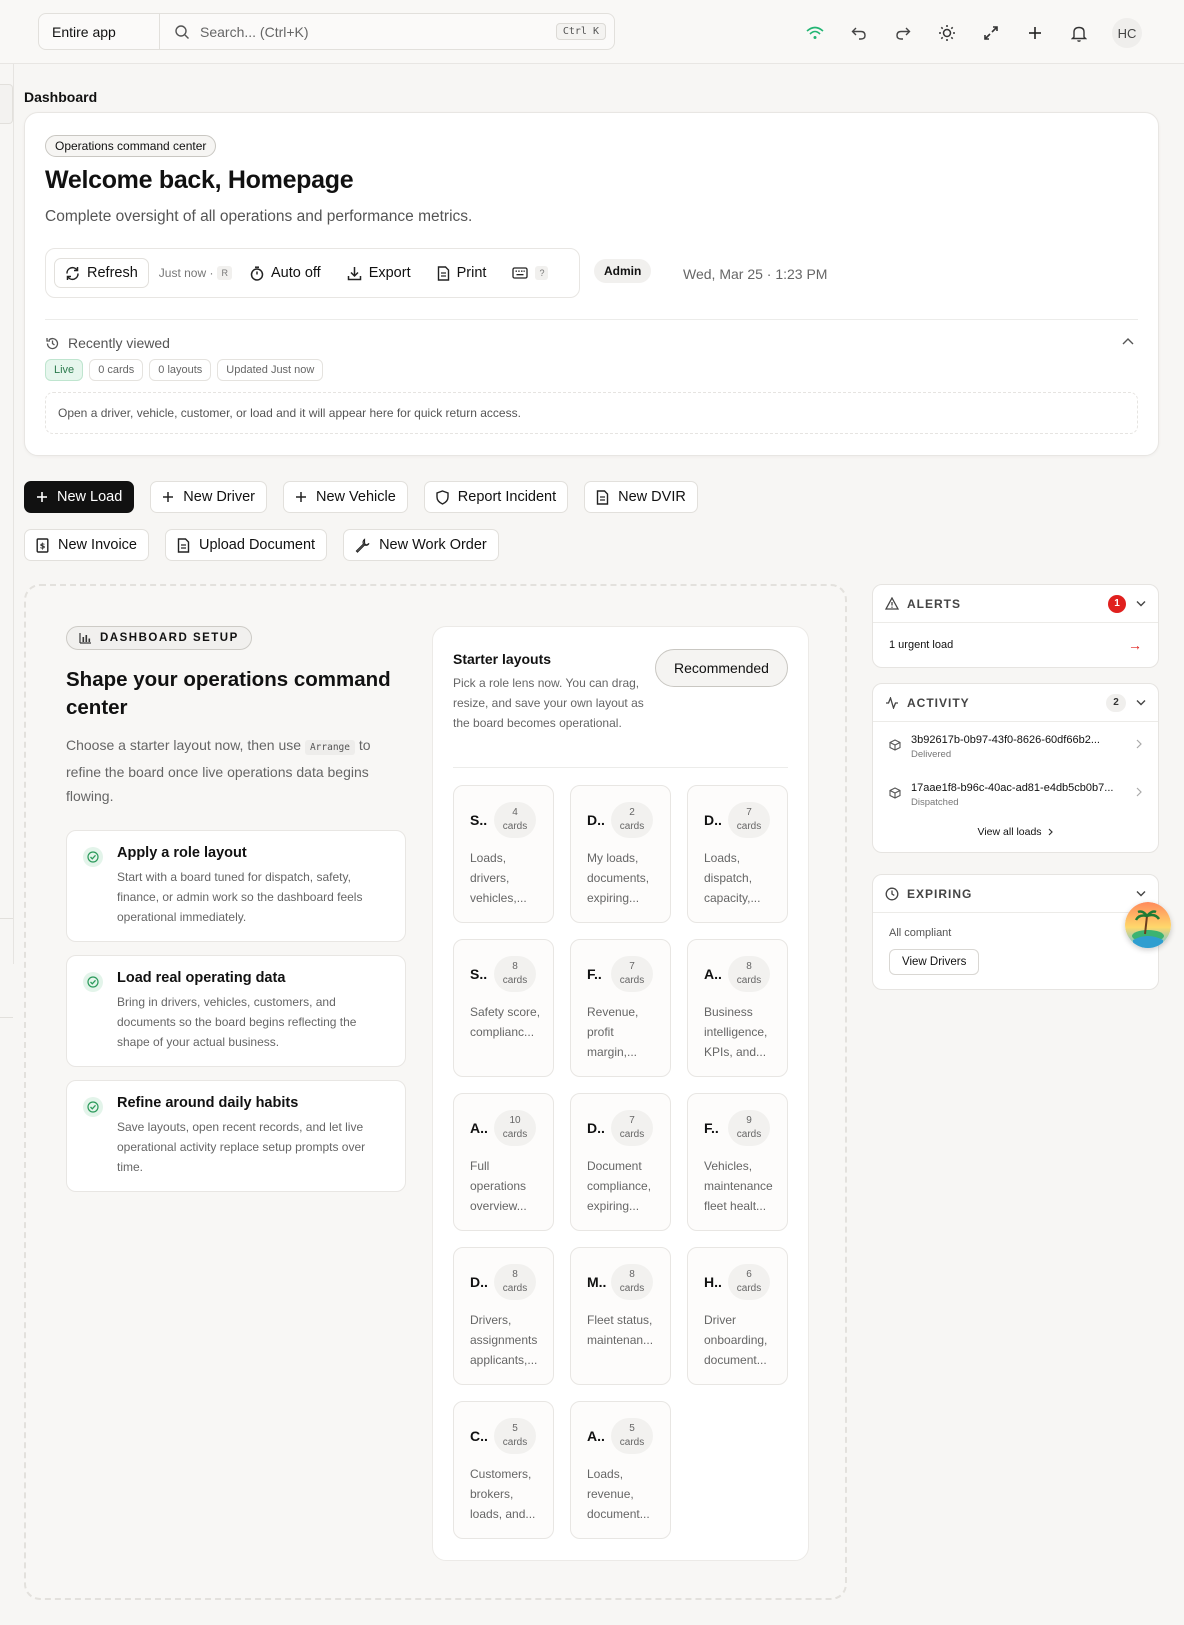 This screenshot has height=1625, width=1184. I want to click on starter-title: Starter layouts, so click(502, 659).